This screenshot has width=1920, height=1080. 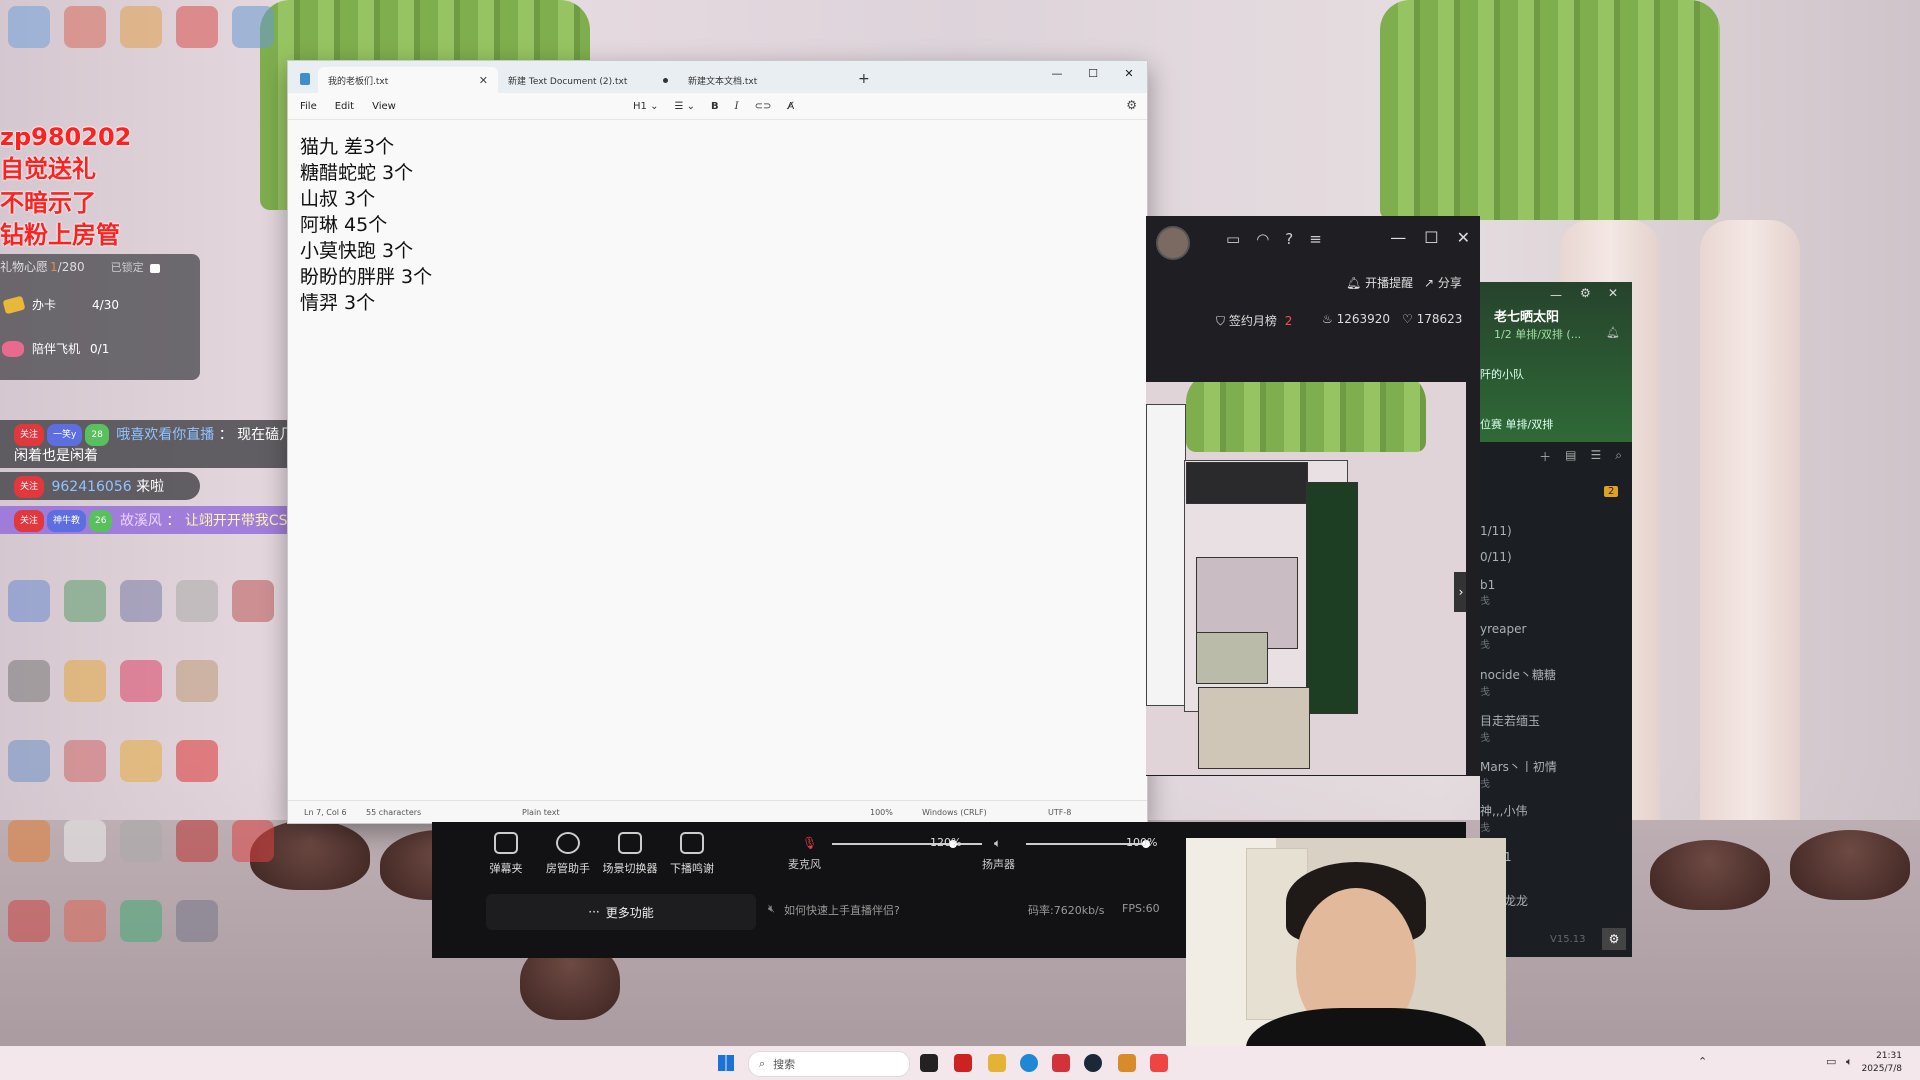 I want to click on danmu-button: 弹幕夹, so click(x=506, y=854).